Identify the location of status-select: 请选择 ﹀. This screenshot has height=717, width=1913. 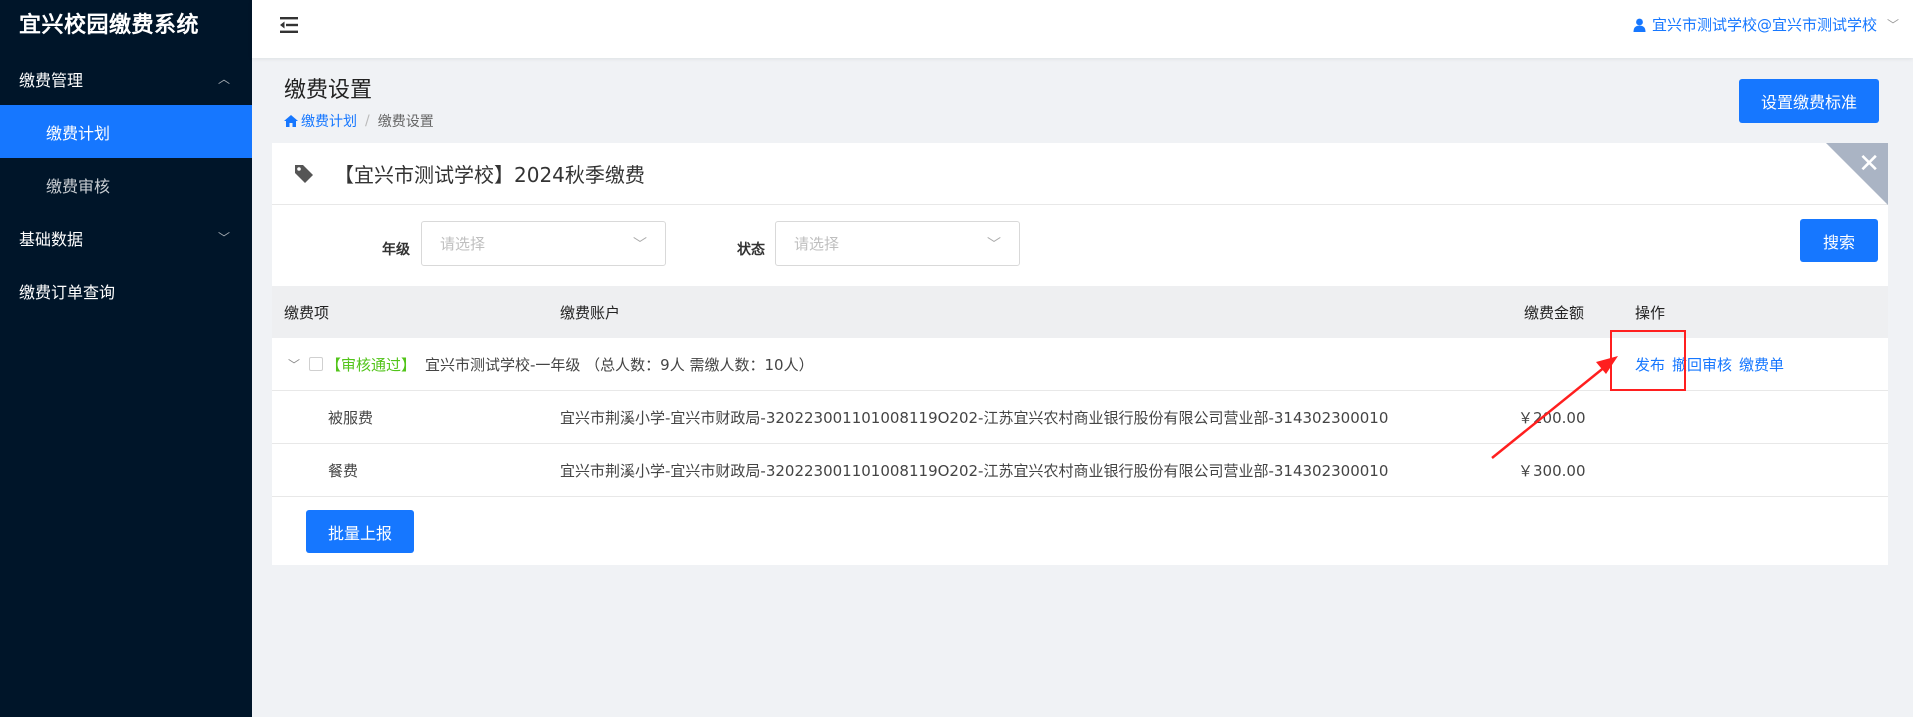
(897, 243).